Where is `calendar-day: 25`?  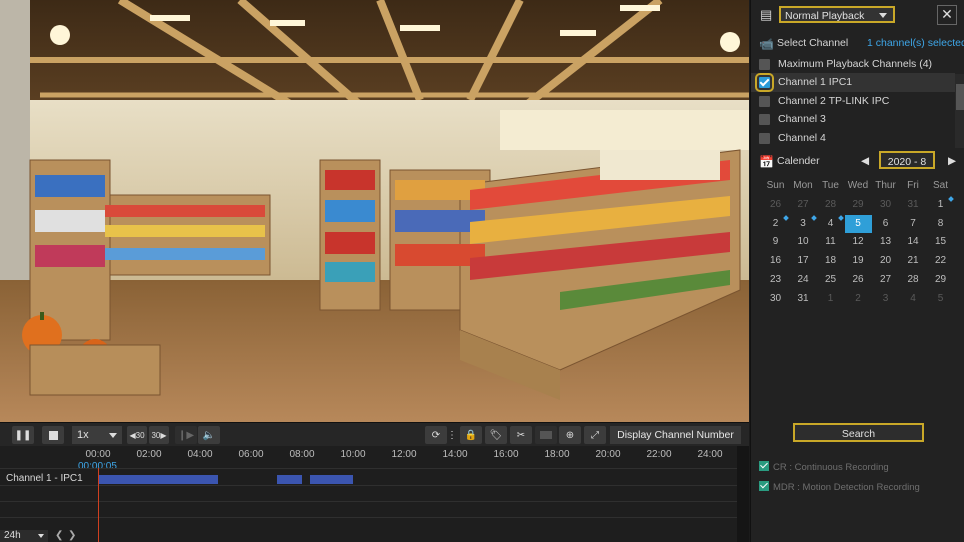 calendar-day: 25 is located at coordinates (830, 280).